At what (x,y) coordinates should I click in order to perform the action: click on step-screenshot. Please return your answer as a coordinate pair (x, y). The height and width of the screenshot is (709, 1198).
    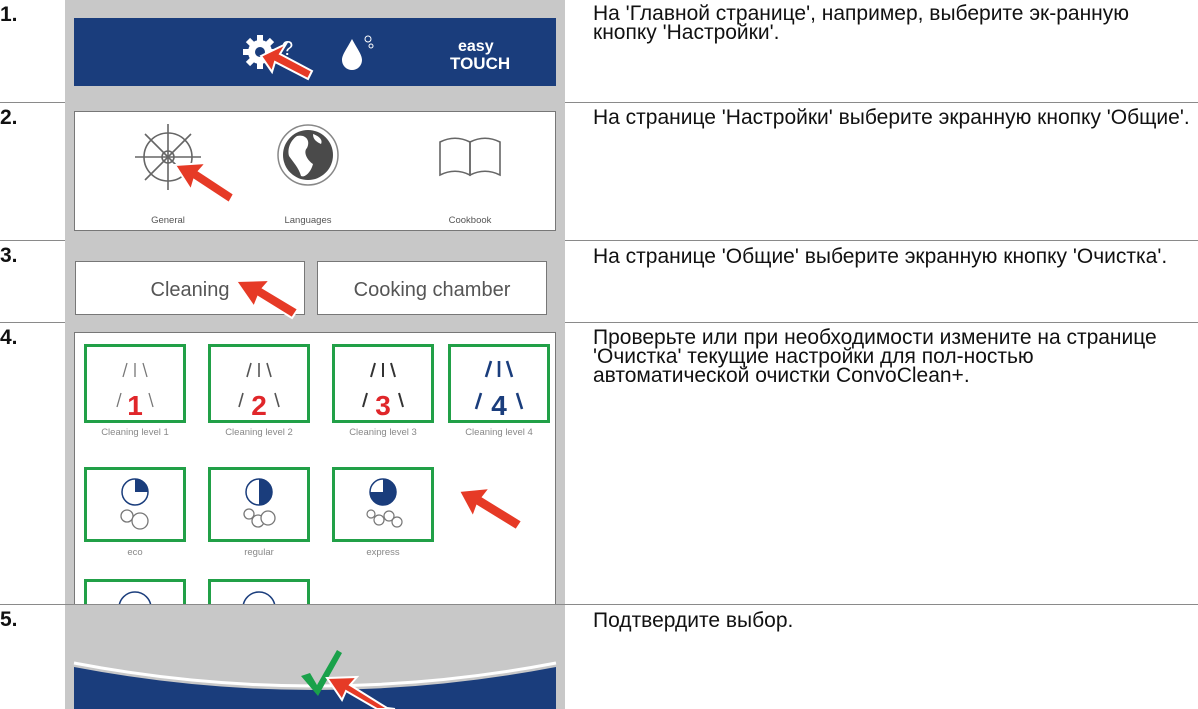
    Looking at the image, I should click on (315, 657).